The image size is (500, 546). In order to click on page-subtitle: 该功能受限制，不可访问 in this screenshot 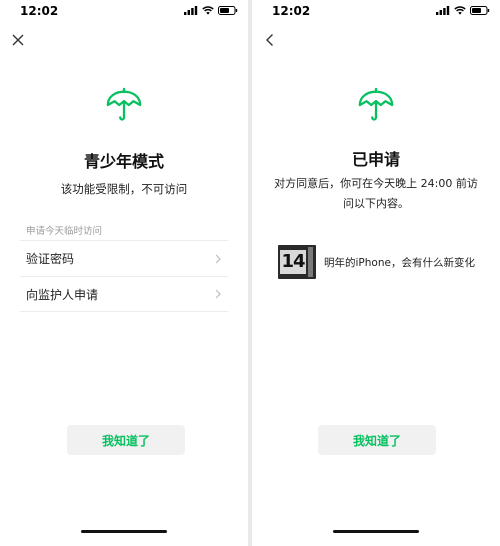, I will do `click(124, 189)`.